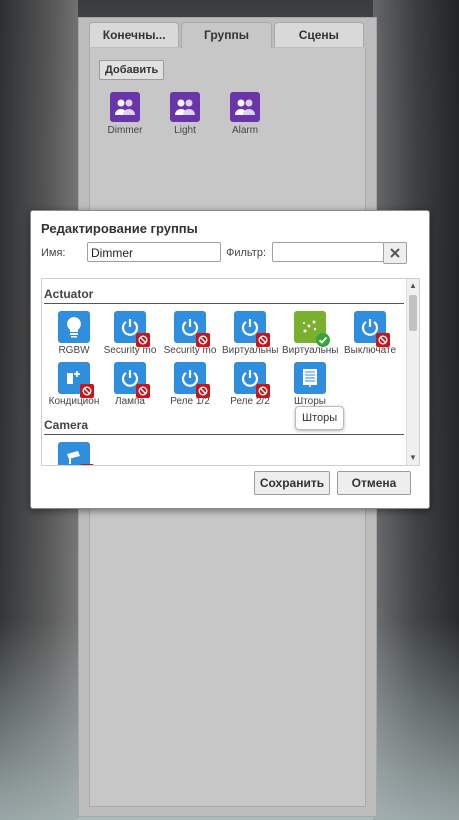 The height and width of the screenshot is (820, 459). I want to click on device-item-virtual-1: Виртуальны, so click(250, 333).